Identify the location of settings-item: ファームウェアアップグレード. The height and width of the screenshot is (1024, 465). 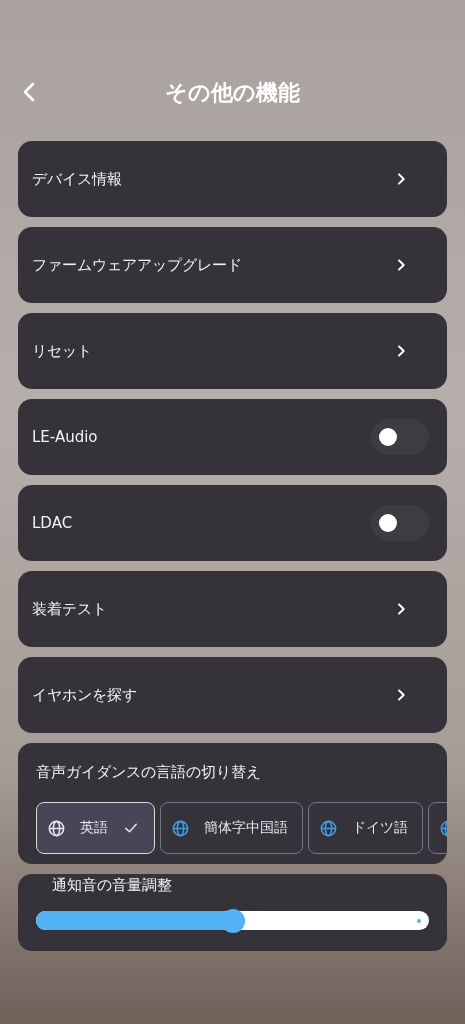
(232, 265).